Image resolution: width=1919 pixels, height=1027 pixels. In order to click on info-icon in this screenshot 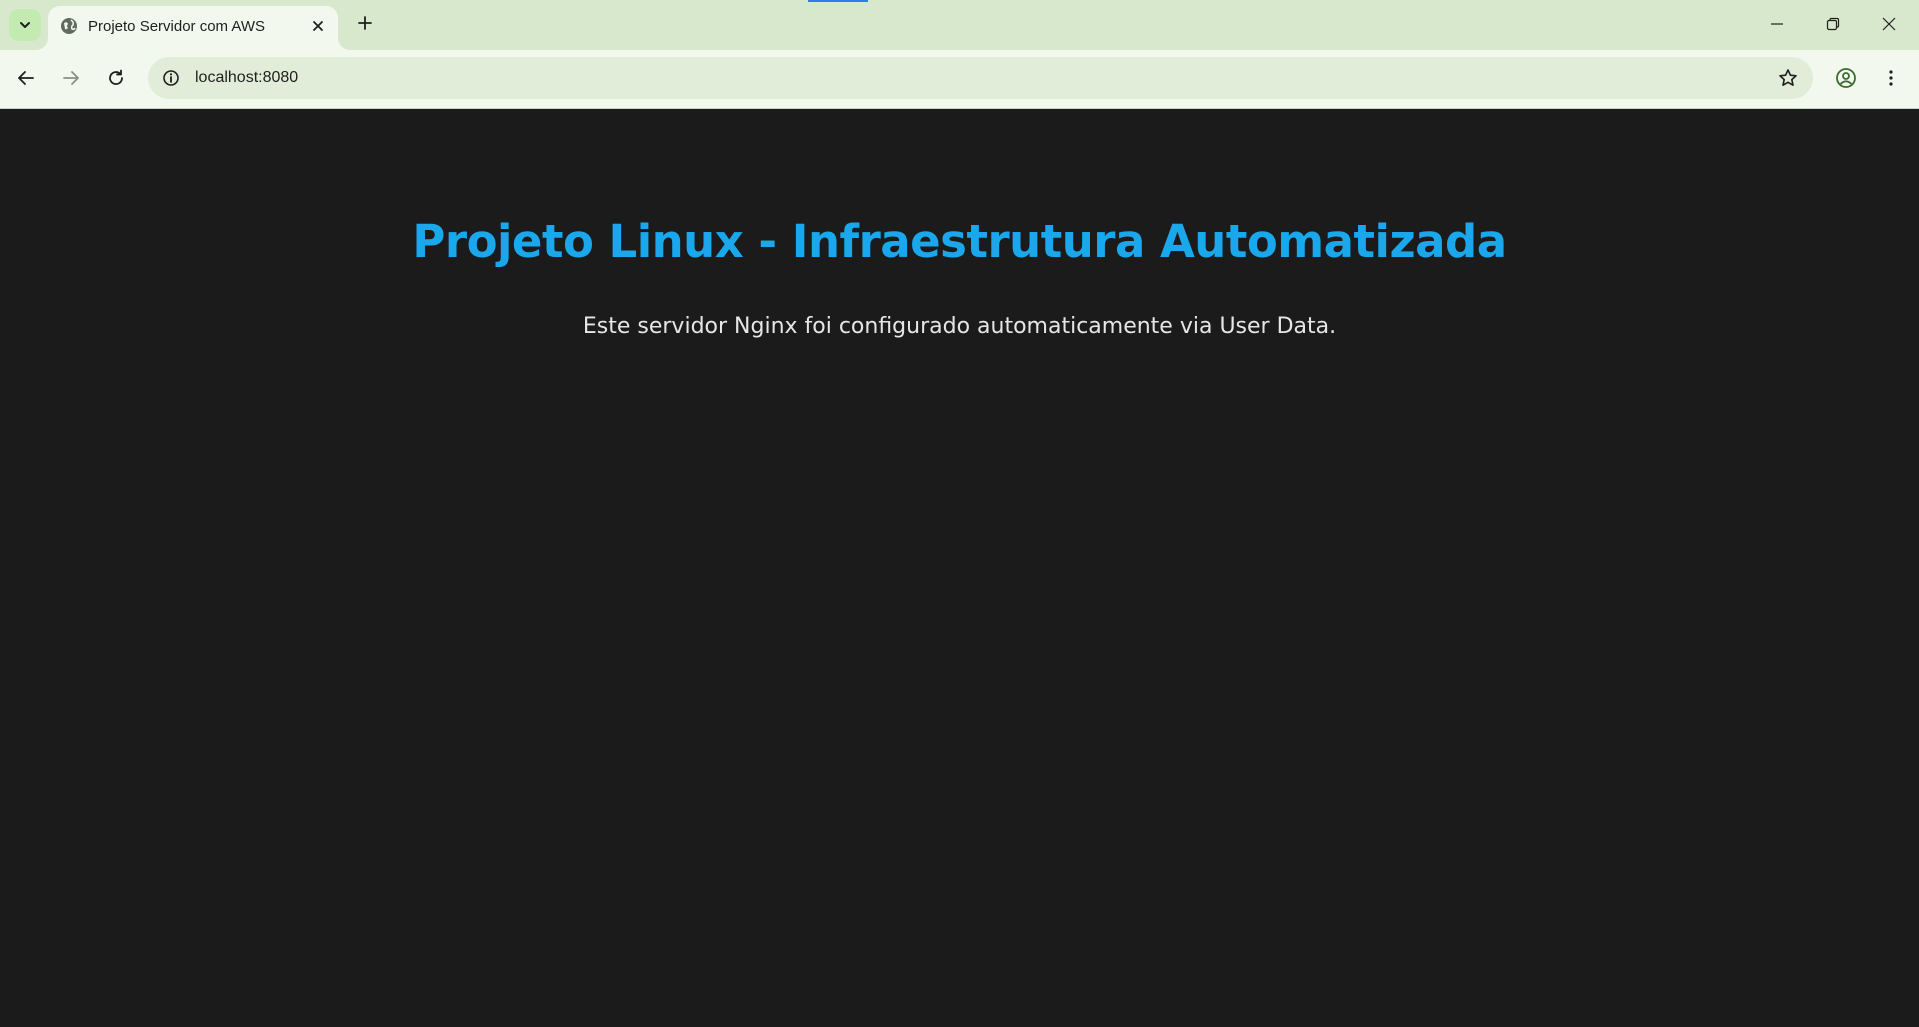, I will do `click(171, 78)`.